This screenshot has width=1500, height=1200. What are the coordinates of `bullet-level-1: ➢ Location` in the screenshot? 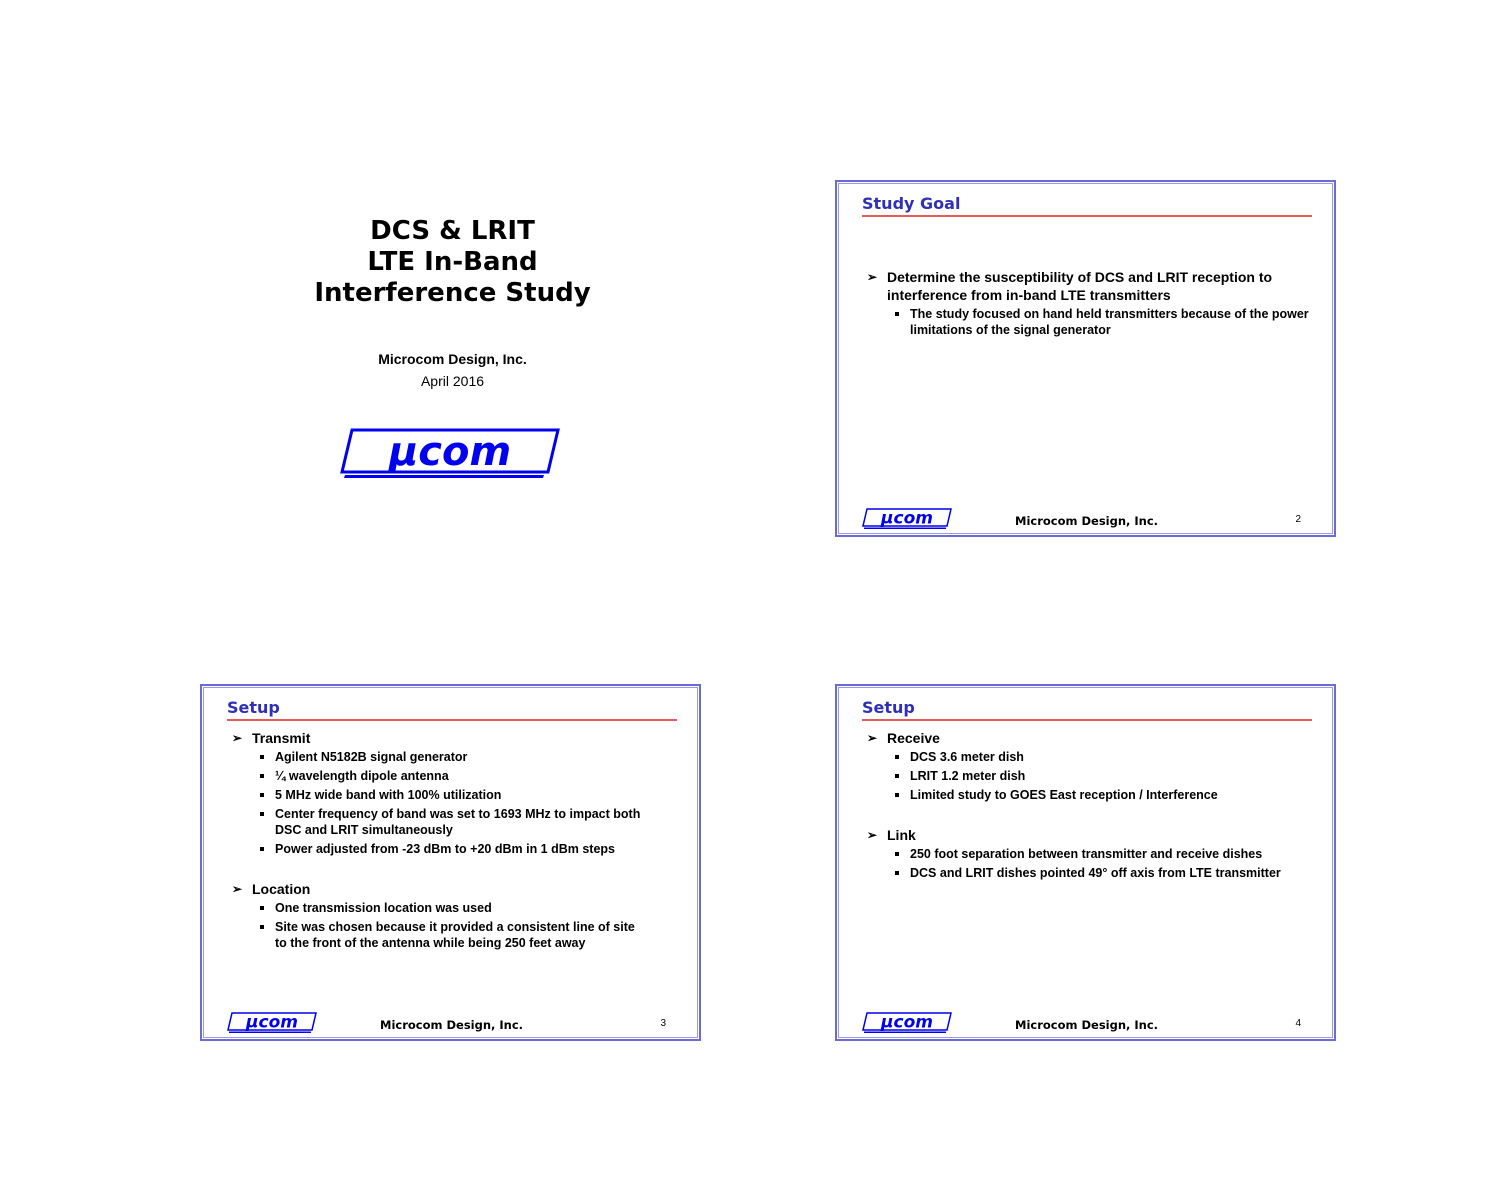 It's located at (271, 889).